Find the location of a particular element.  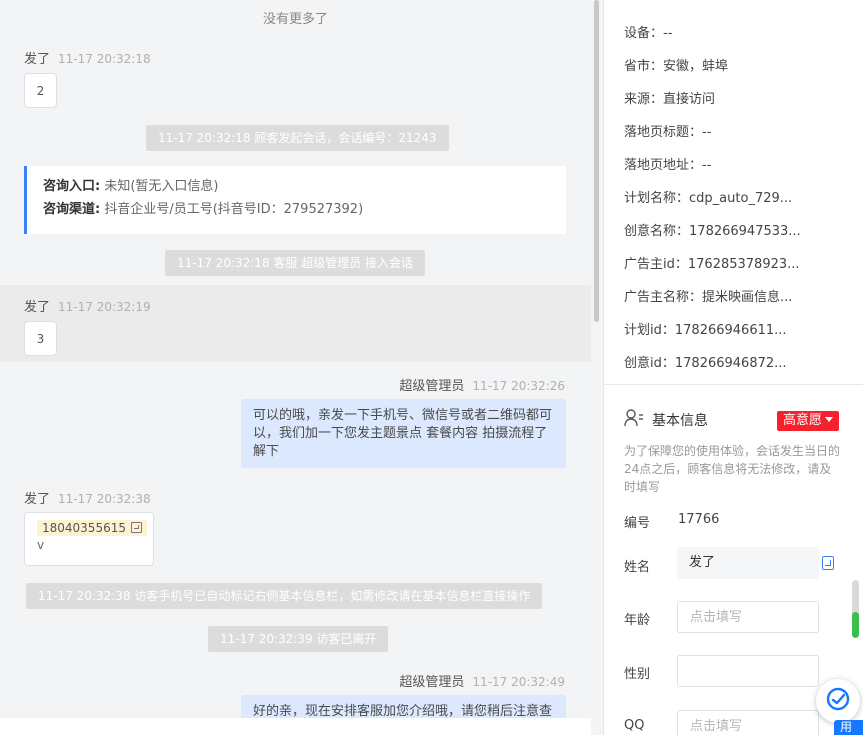

consult-entry-row: 咨询入口: 未知(暂无入口信息) is located at coordinates (296, 188).